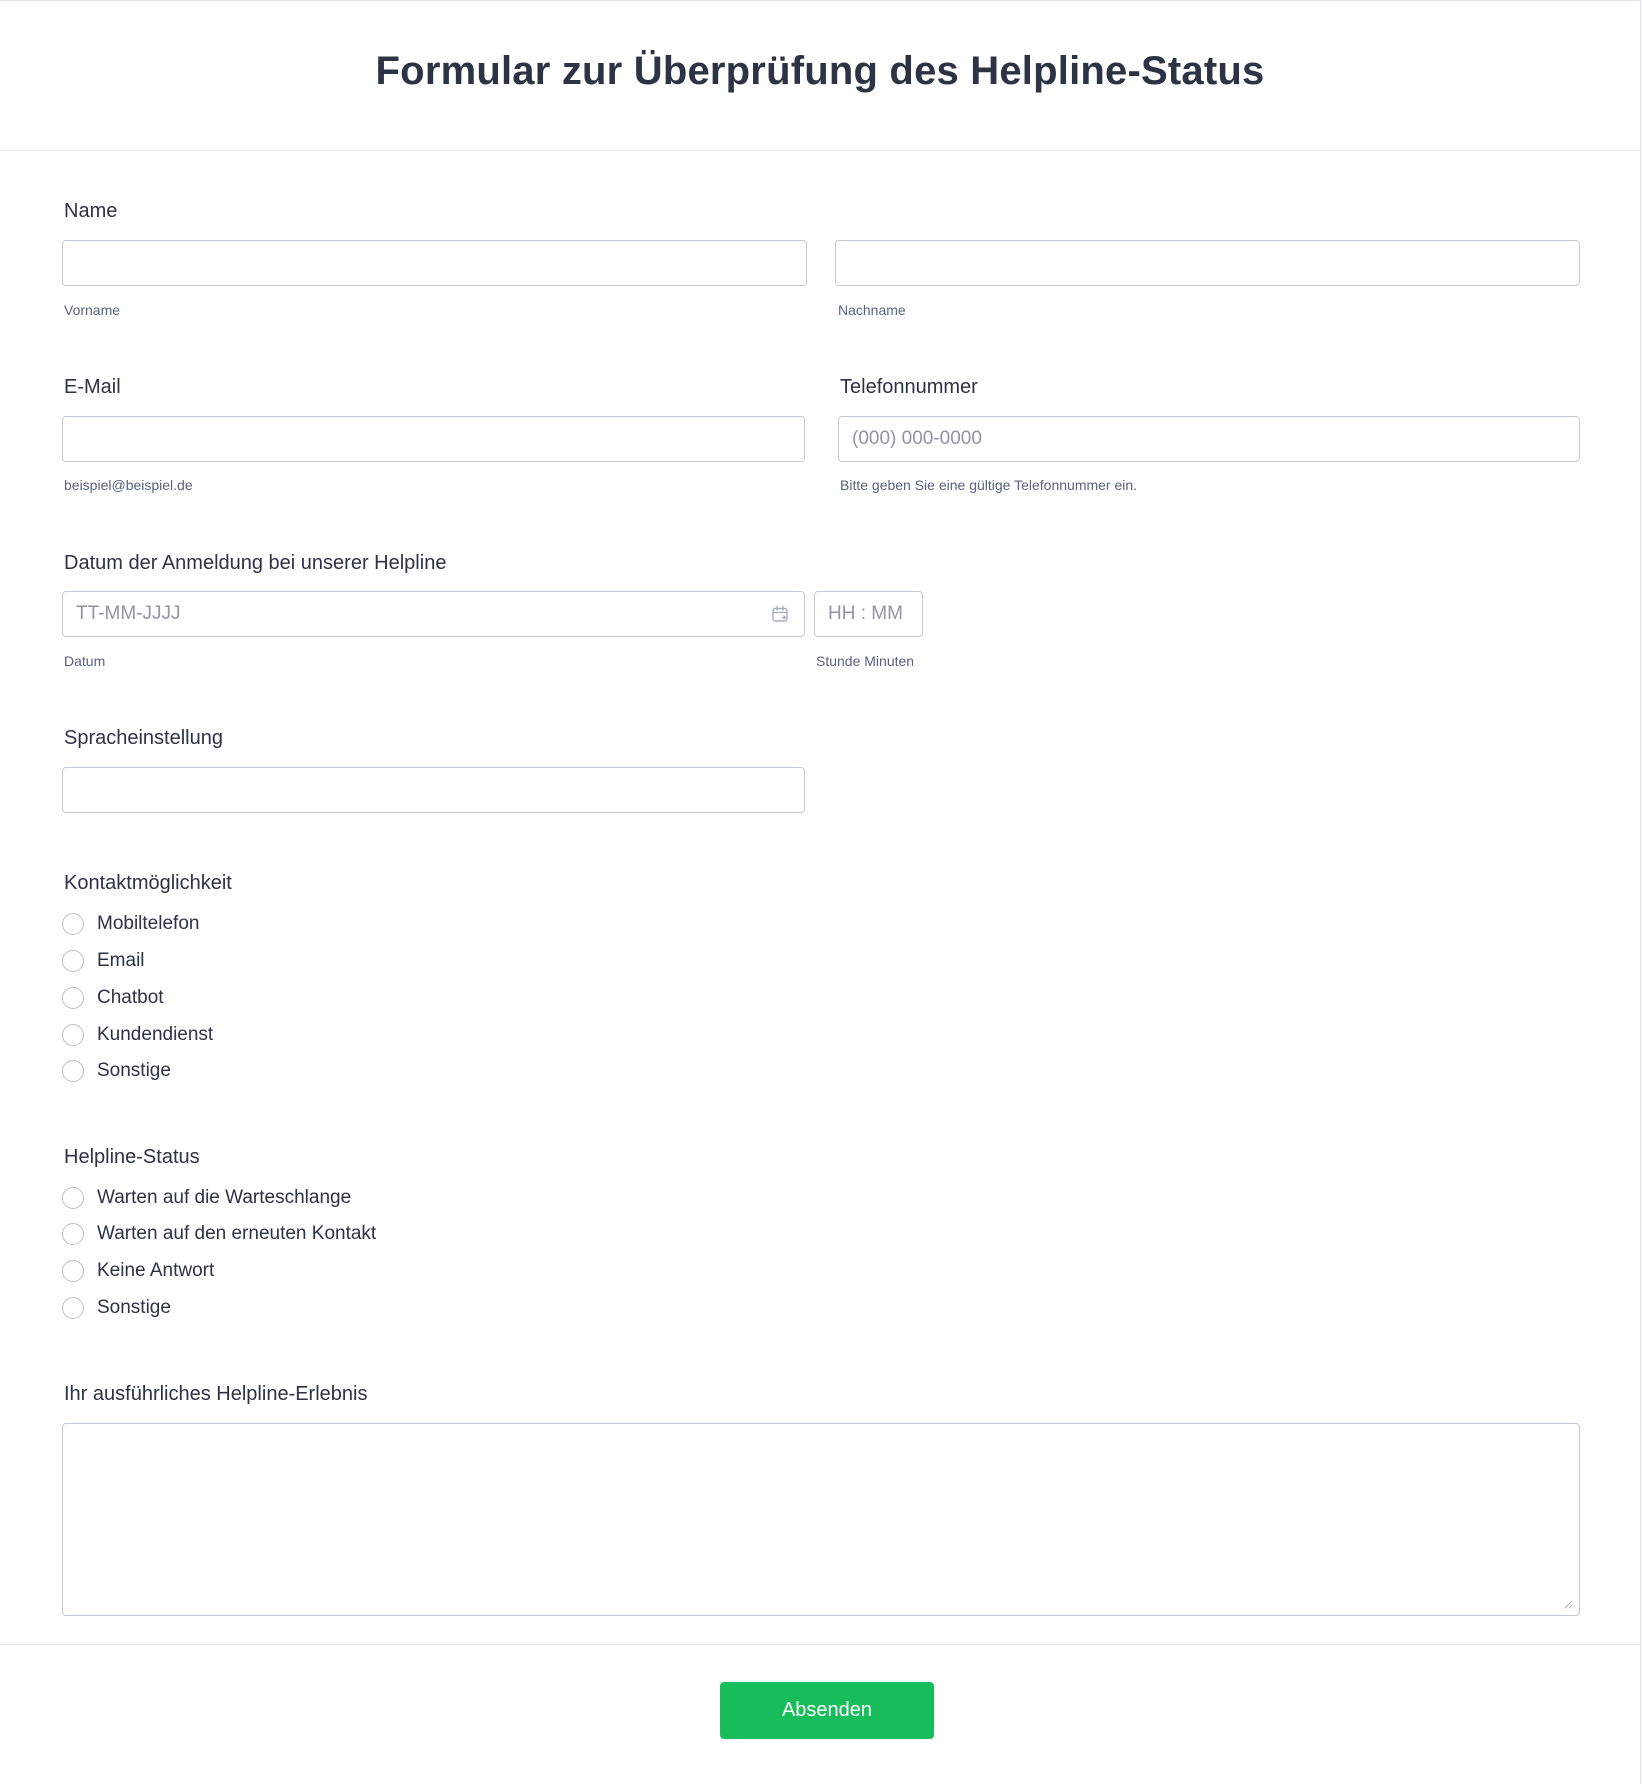 The height and width of the screenshot is (1785, 1642). Describe the element at coordinates (909, 387) in the screenshot. I see `phone-label: Telefonnummer` at that location.